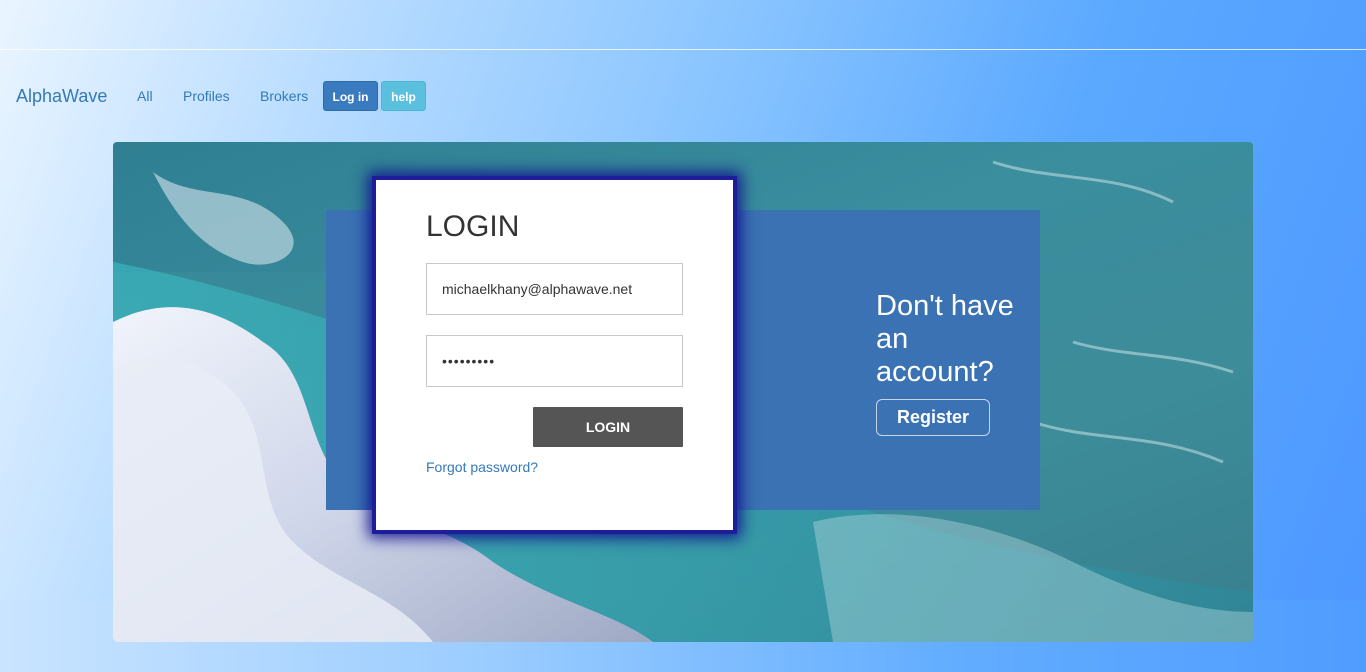 This screenshot has width=1366, height=672. What do you see at coordinates (482, 467) in the screenshot?
I see `forgot-password-link: Forgot password?` at bounding box center [482, 467].